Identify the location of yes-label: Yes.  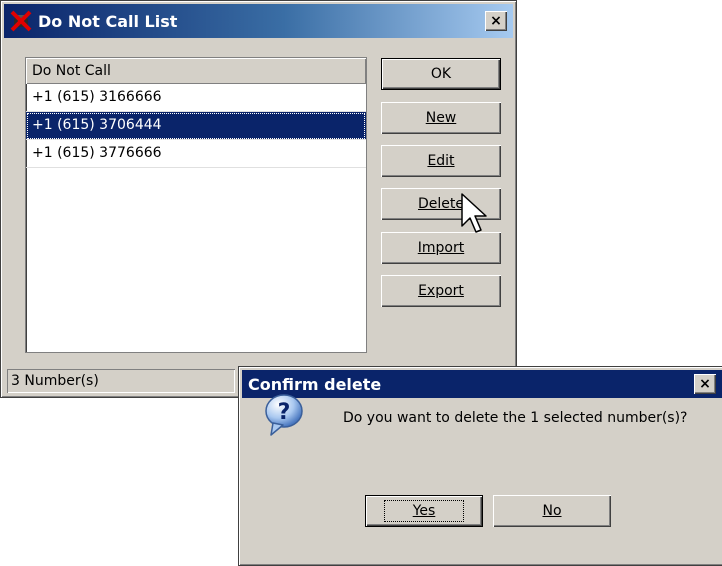
(424, 511).